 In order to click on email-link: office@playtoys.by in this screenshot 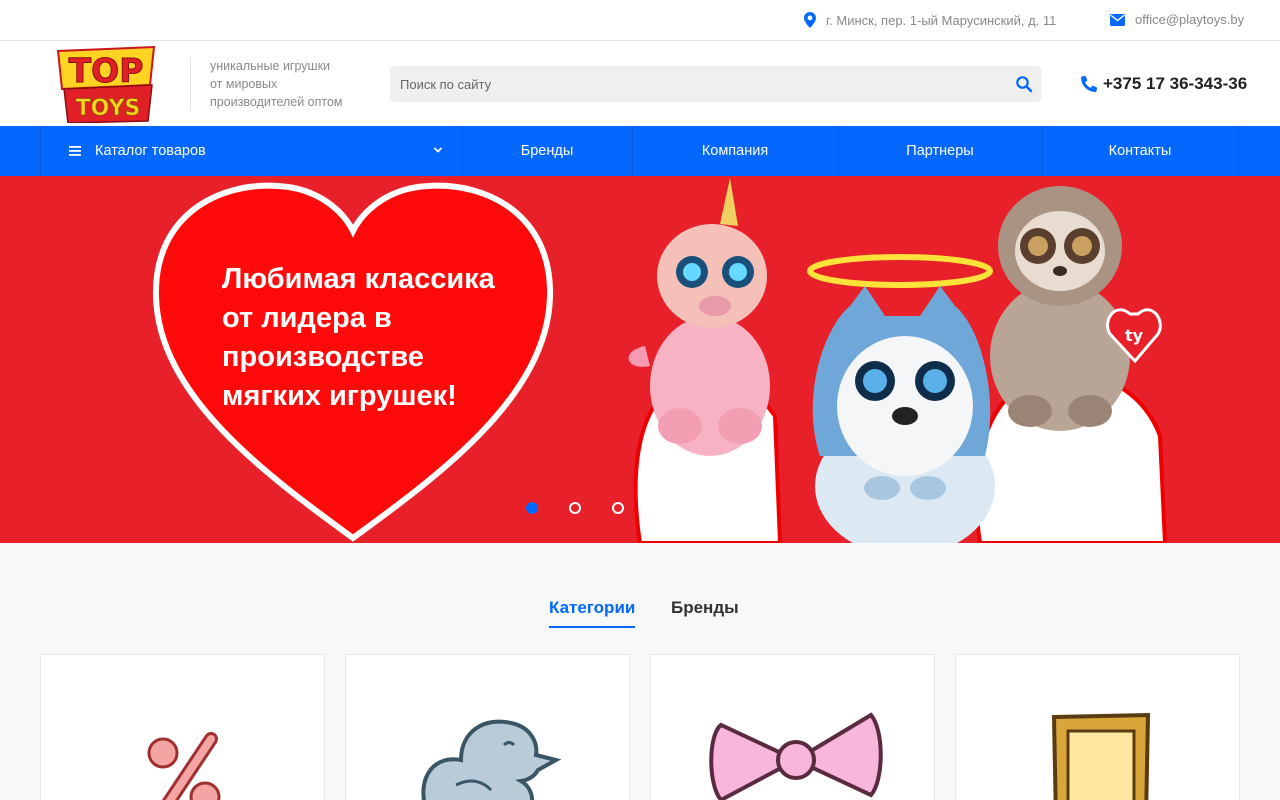, I will do `click(1189, 19)`.